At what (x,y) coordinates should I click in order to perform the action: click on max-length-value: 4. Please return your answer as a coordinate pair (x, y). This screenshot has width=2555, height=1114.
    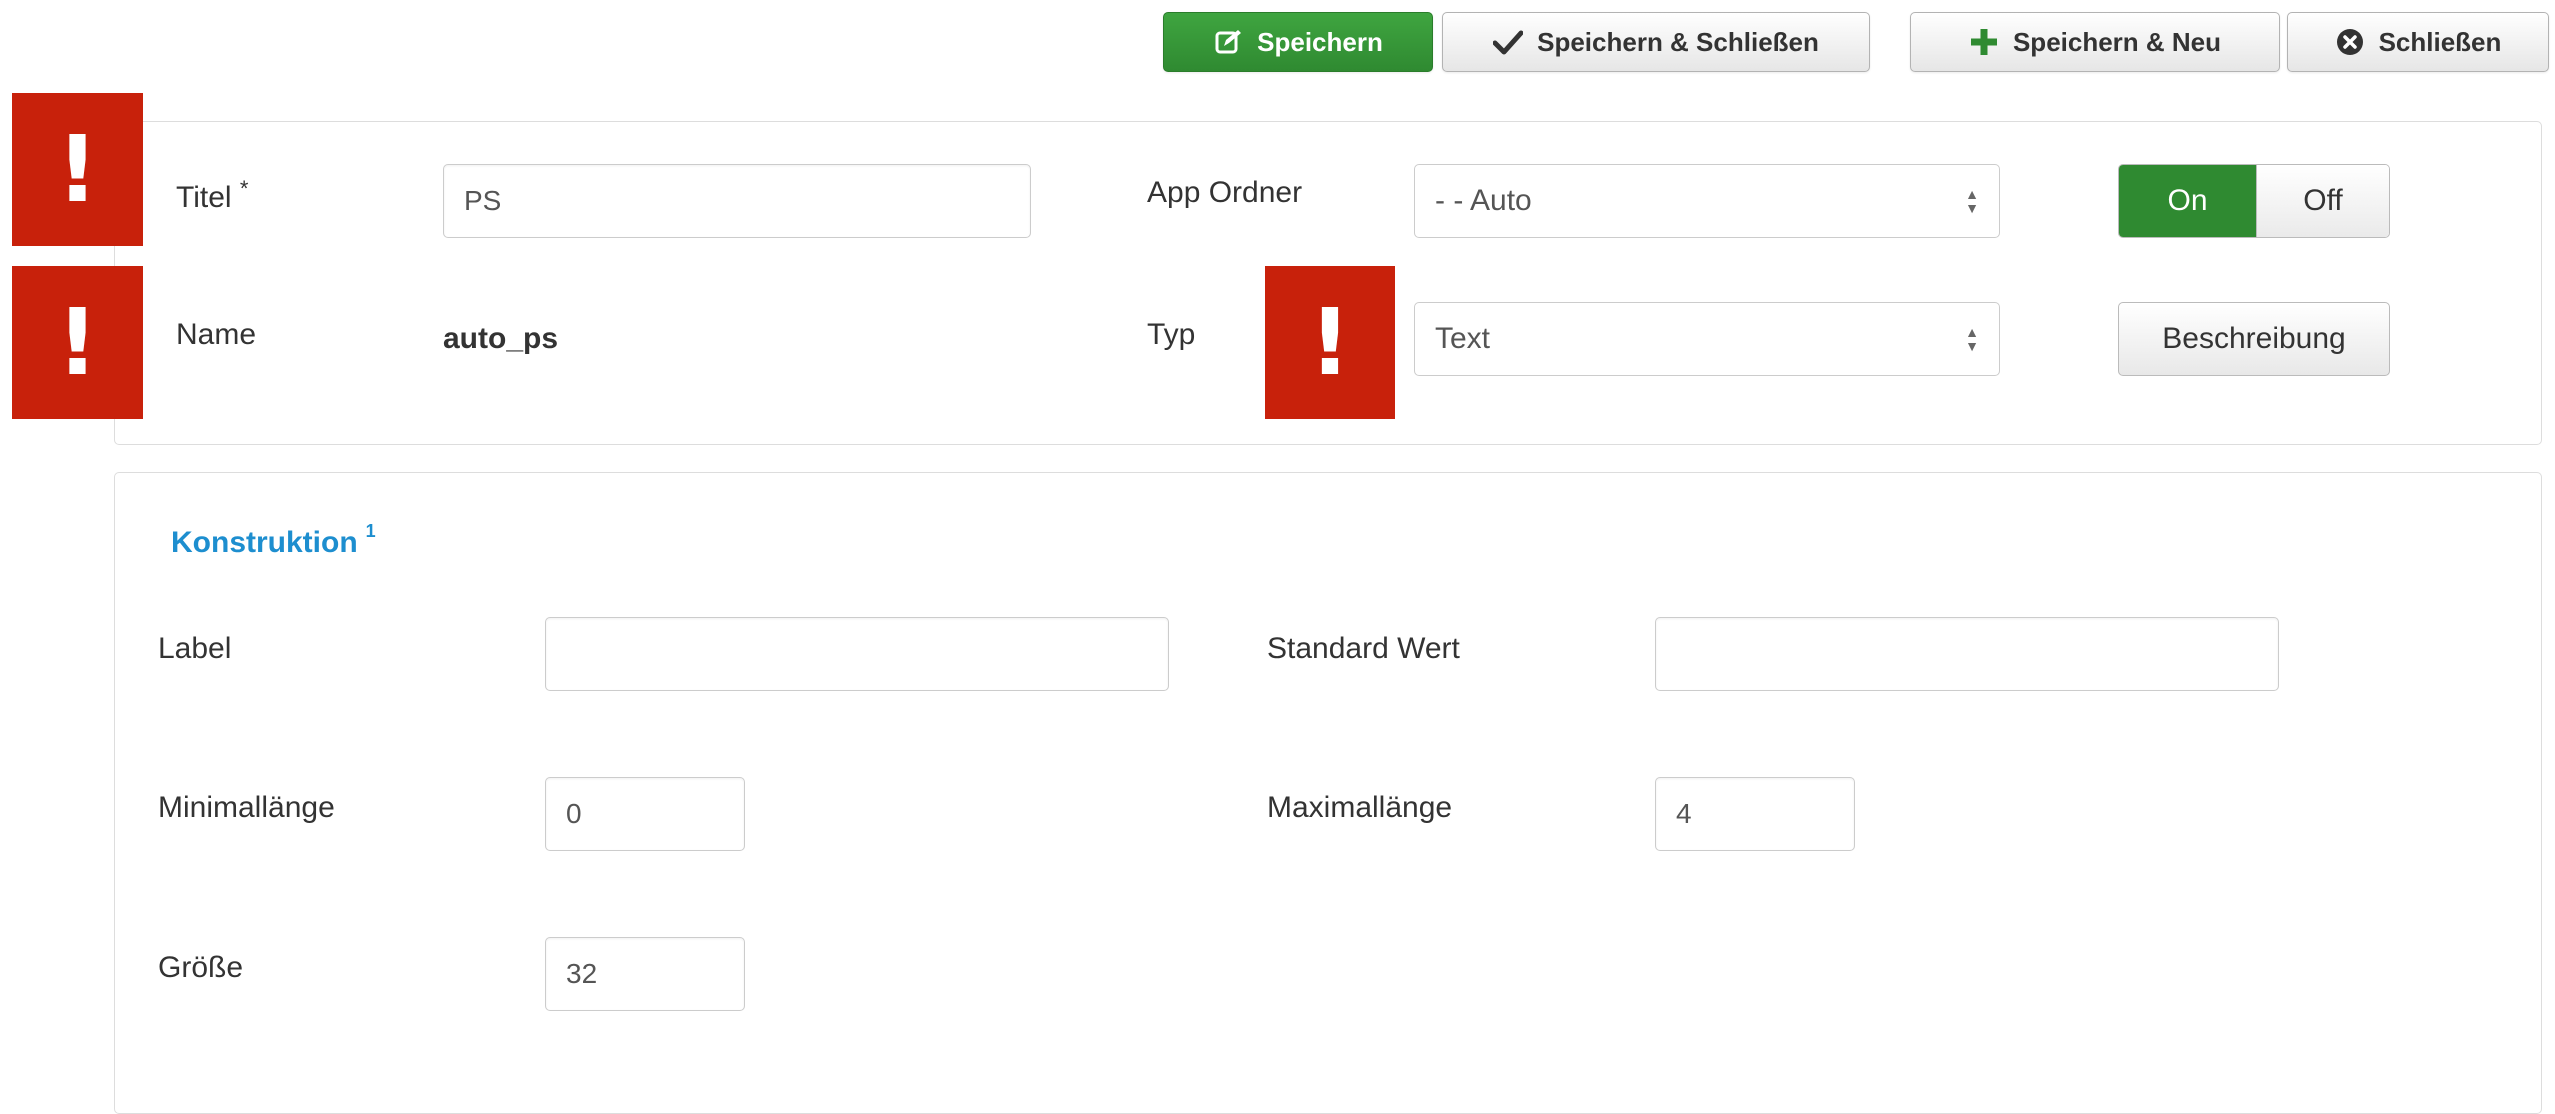
    Looking at the image, I should click on (1684, 813).